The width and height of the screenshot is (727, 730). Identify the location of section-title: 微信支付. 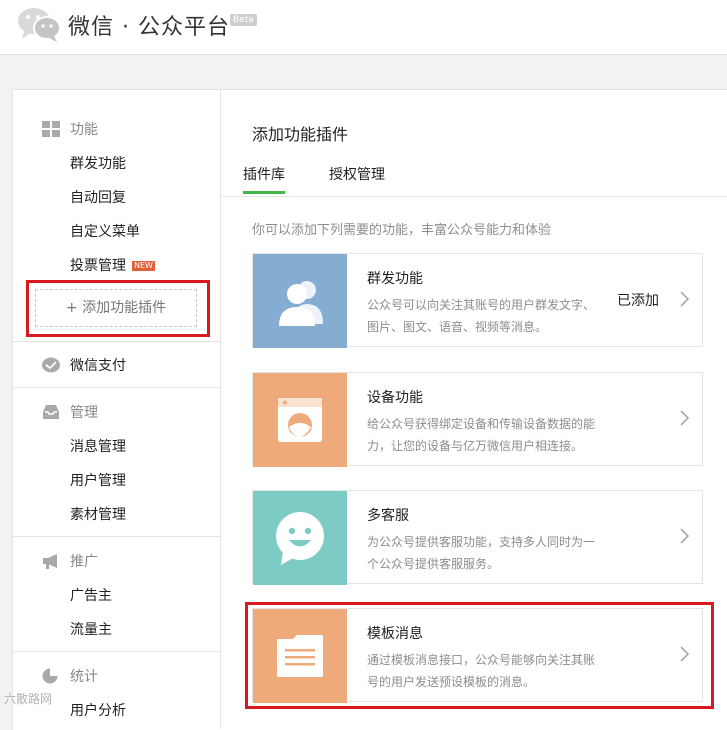
(98, 366).